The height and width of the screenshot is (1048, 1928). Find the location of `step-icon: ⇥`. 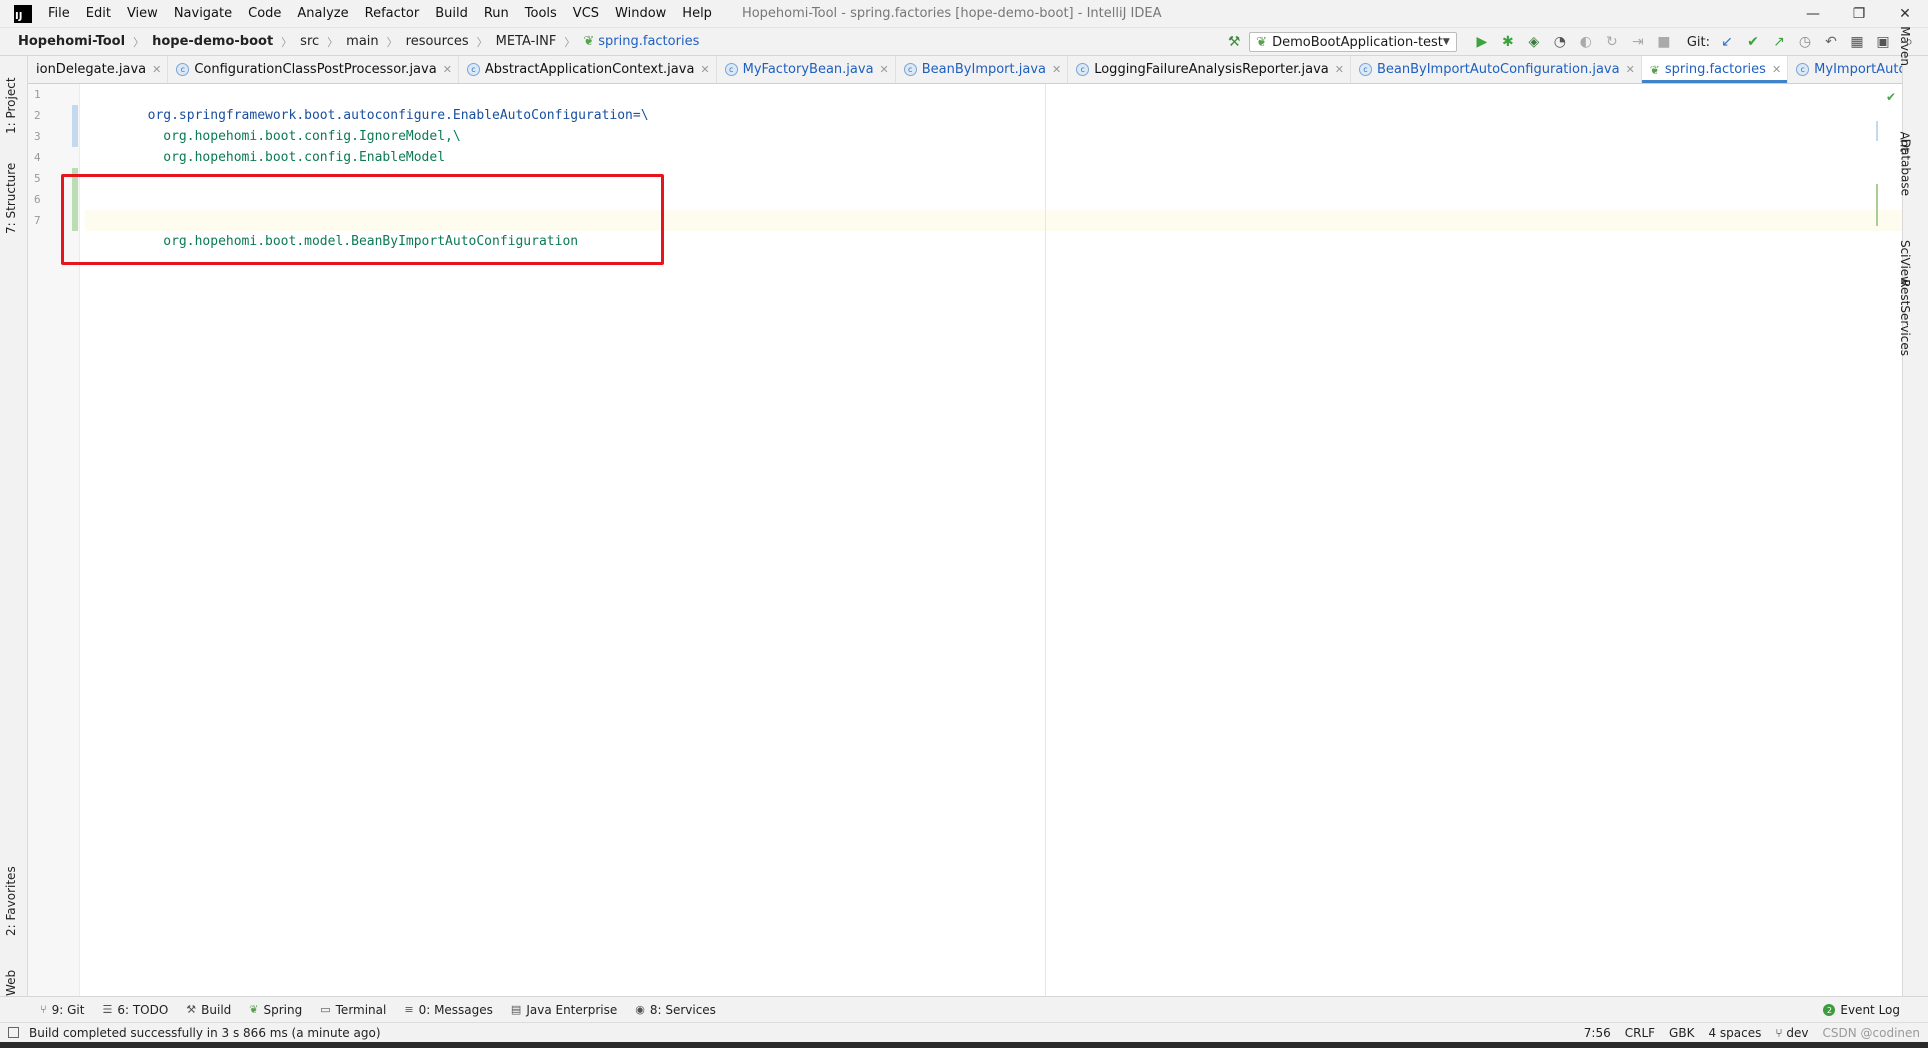

step-icon: ⇥ is located at coordinates (1638, 42).